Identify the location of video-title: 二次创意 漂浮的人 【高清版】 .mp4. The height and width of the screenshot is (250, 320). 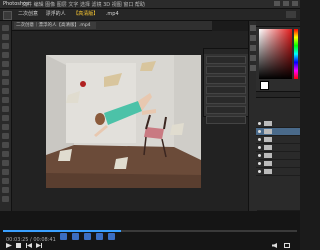
(71, 13).